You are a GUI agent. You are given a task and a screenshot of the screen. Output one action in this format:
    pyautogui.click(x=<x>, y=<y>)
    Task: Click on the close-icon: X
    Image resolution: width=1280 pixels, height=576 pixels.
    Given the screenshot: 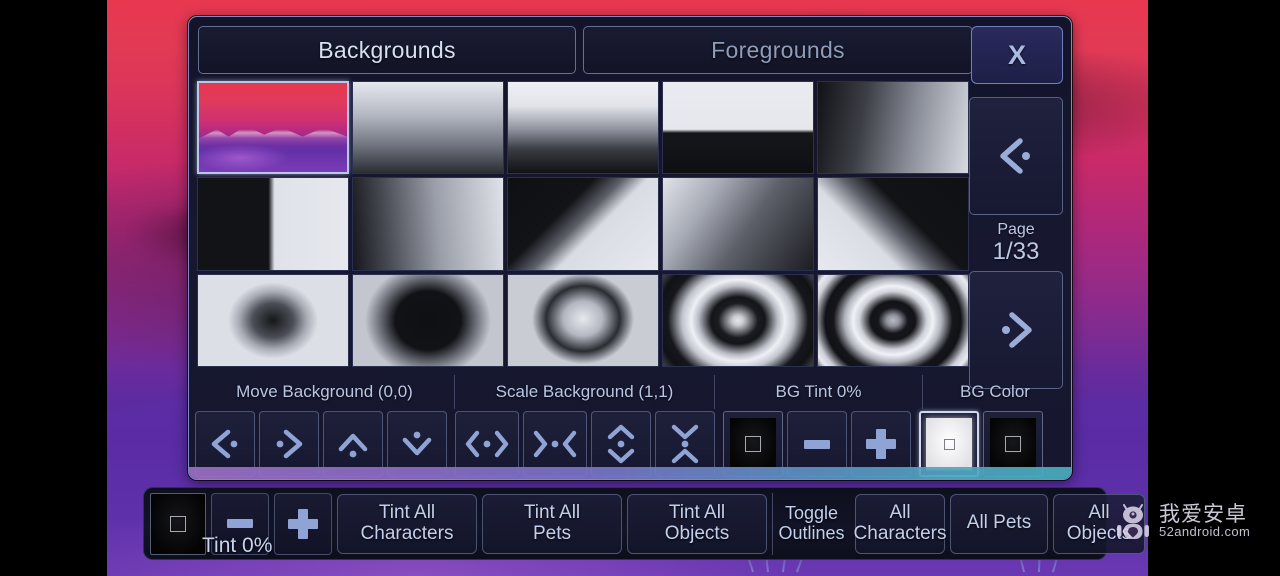 What is the action you would take?
    pyautogui.click(x=1016, y=54)
    